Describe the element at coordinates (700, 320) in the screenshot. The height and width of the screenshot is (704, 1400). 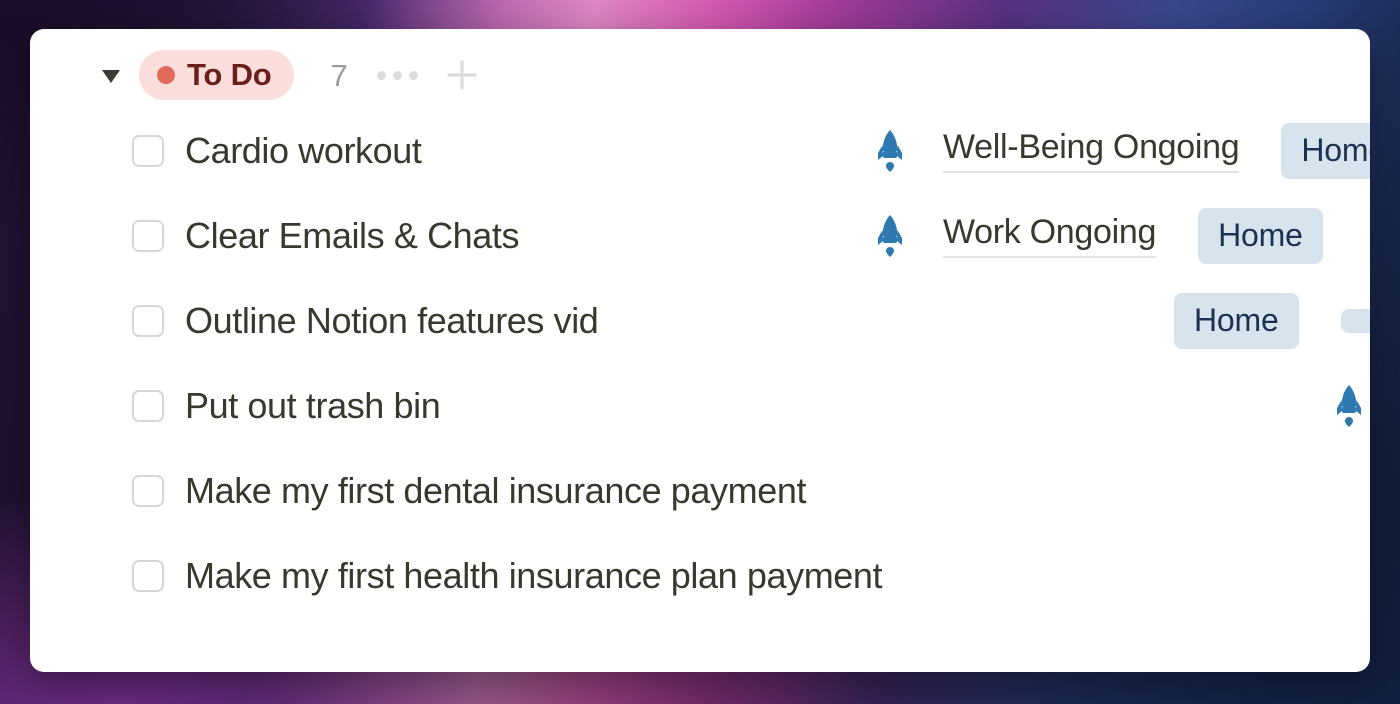
I see `task-row: Outline Notion features vid Home` at that location.